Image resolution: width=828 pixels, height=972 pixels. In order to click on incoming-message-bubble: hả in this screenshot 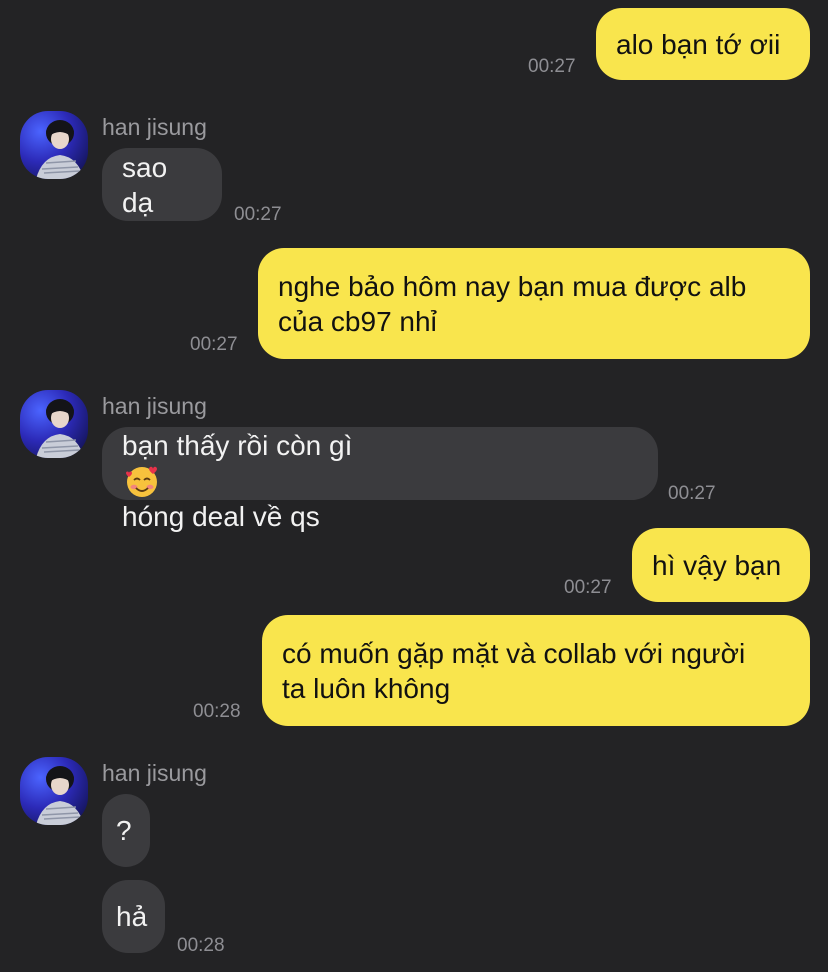, I will do `click(133, 916)`.